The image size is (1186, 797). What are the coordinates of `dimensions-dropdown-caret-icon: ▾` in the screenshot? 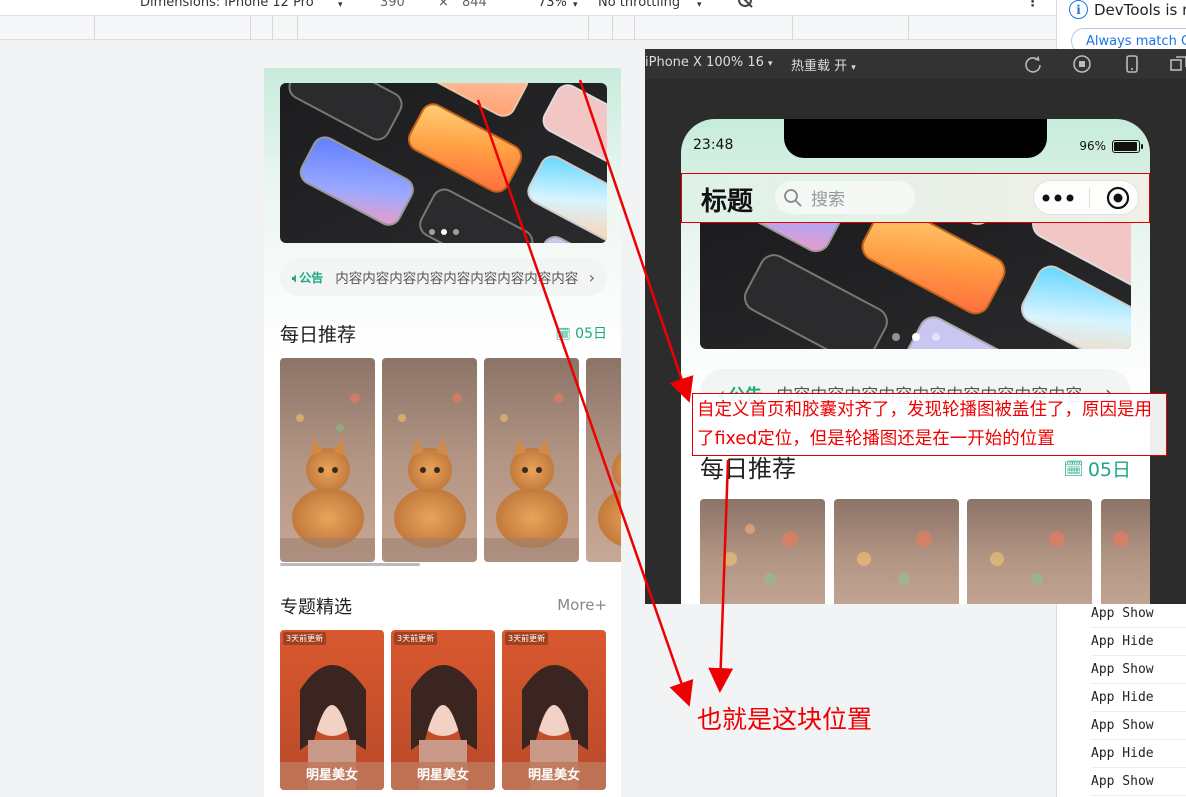 It's located at (340, 5).